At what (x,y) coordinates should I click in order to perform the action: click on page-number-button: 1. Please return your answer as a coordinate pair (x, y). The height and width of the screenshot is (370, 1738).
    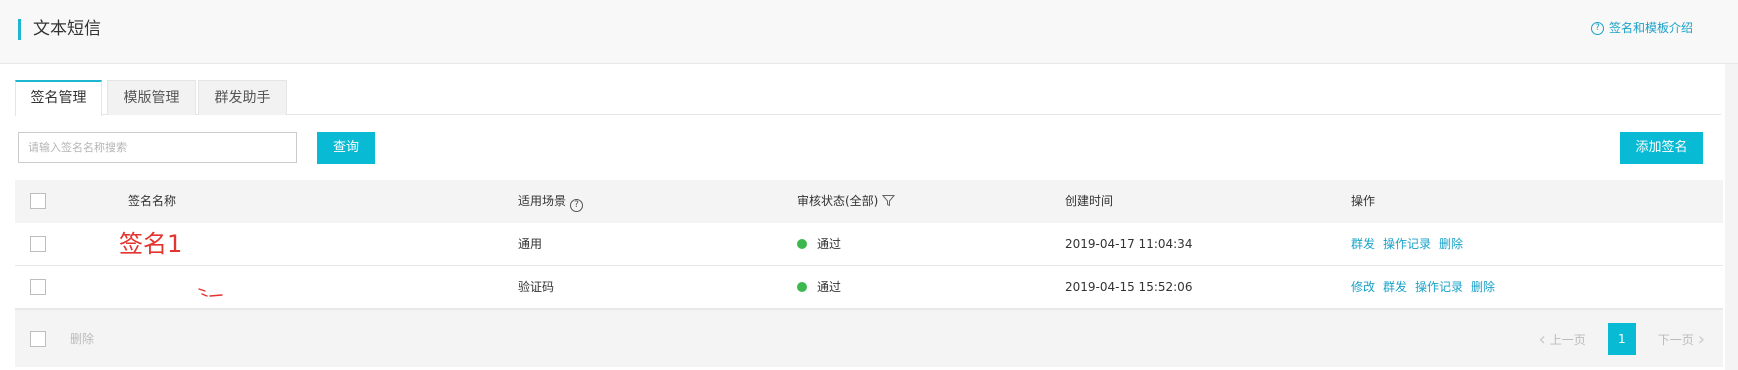
    Looking at the image, I should click on (1621, 339).